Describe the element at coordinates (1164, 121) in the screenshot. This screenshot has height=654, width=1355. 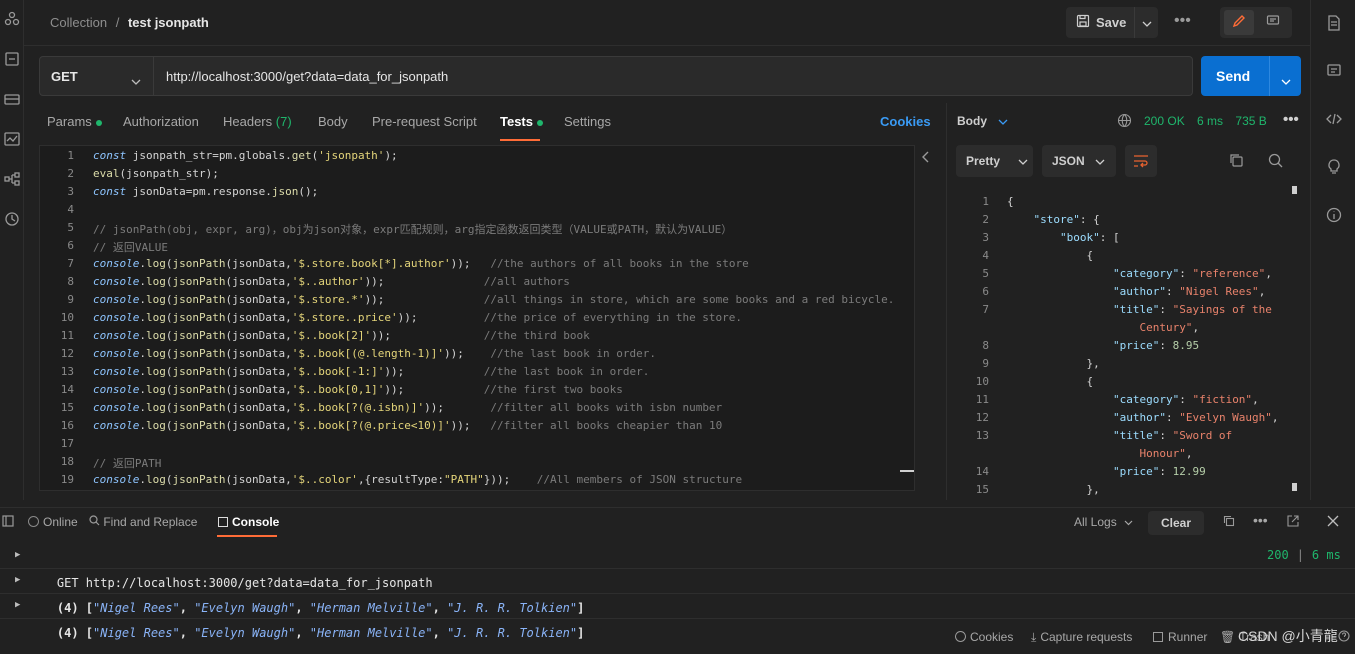
I see `status-code: 200 OK` at that location.